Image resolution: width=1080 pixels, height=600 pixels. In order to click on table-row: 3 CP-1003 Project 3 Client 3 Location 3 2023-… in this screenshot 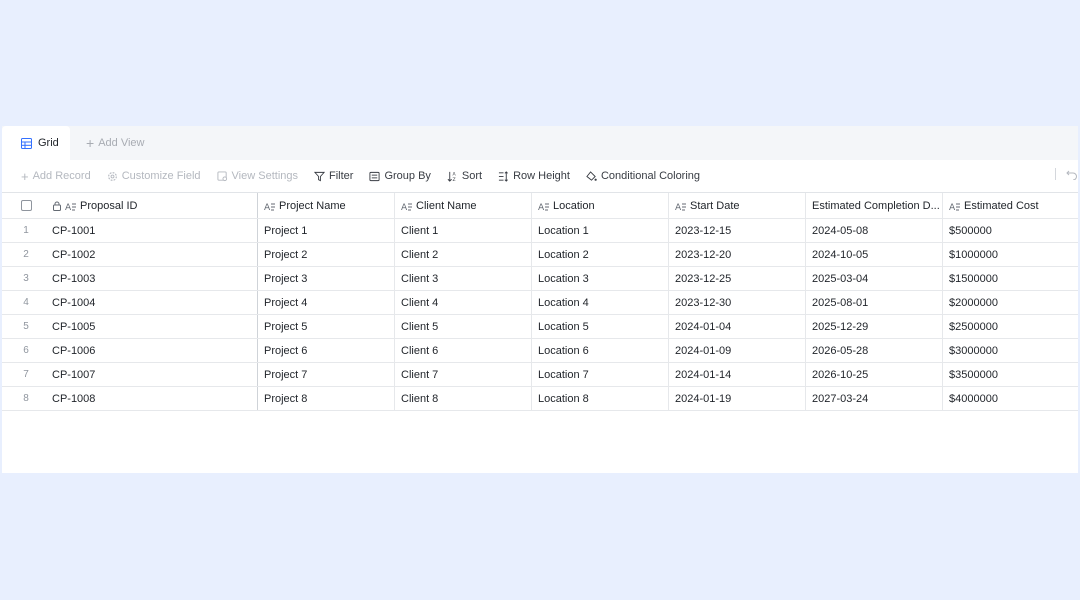, I will do `click(540, 279)`.